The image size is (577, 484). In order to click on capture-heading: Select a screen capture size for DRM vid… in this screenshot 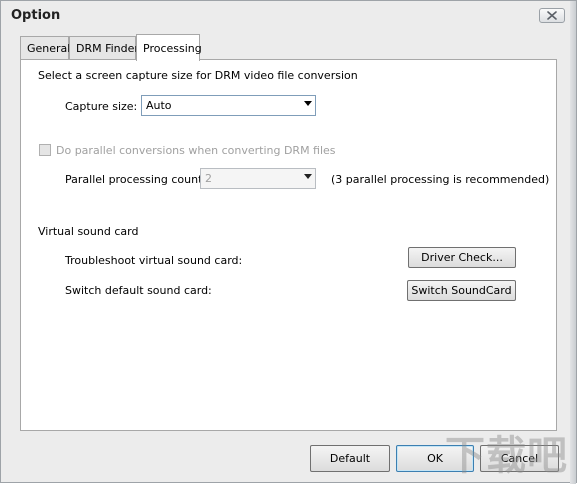, I will do `click(198, 75)`.